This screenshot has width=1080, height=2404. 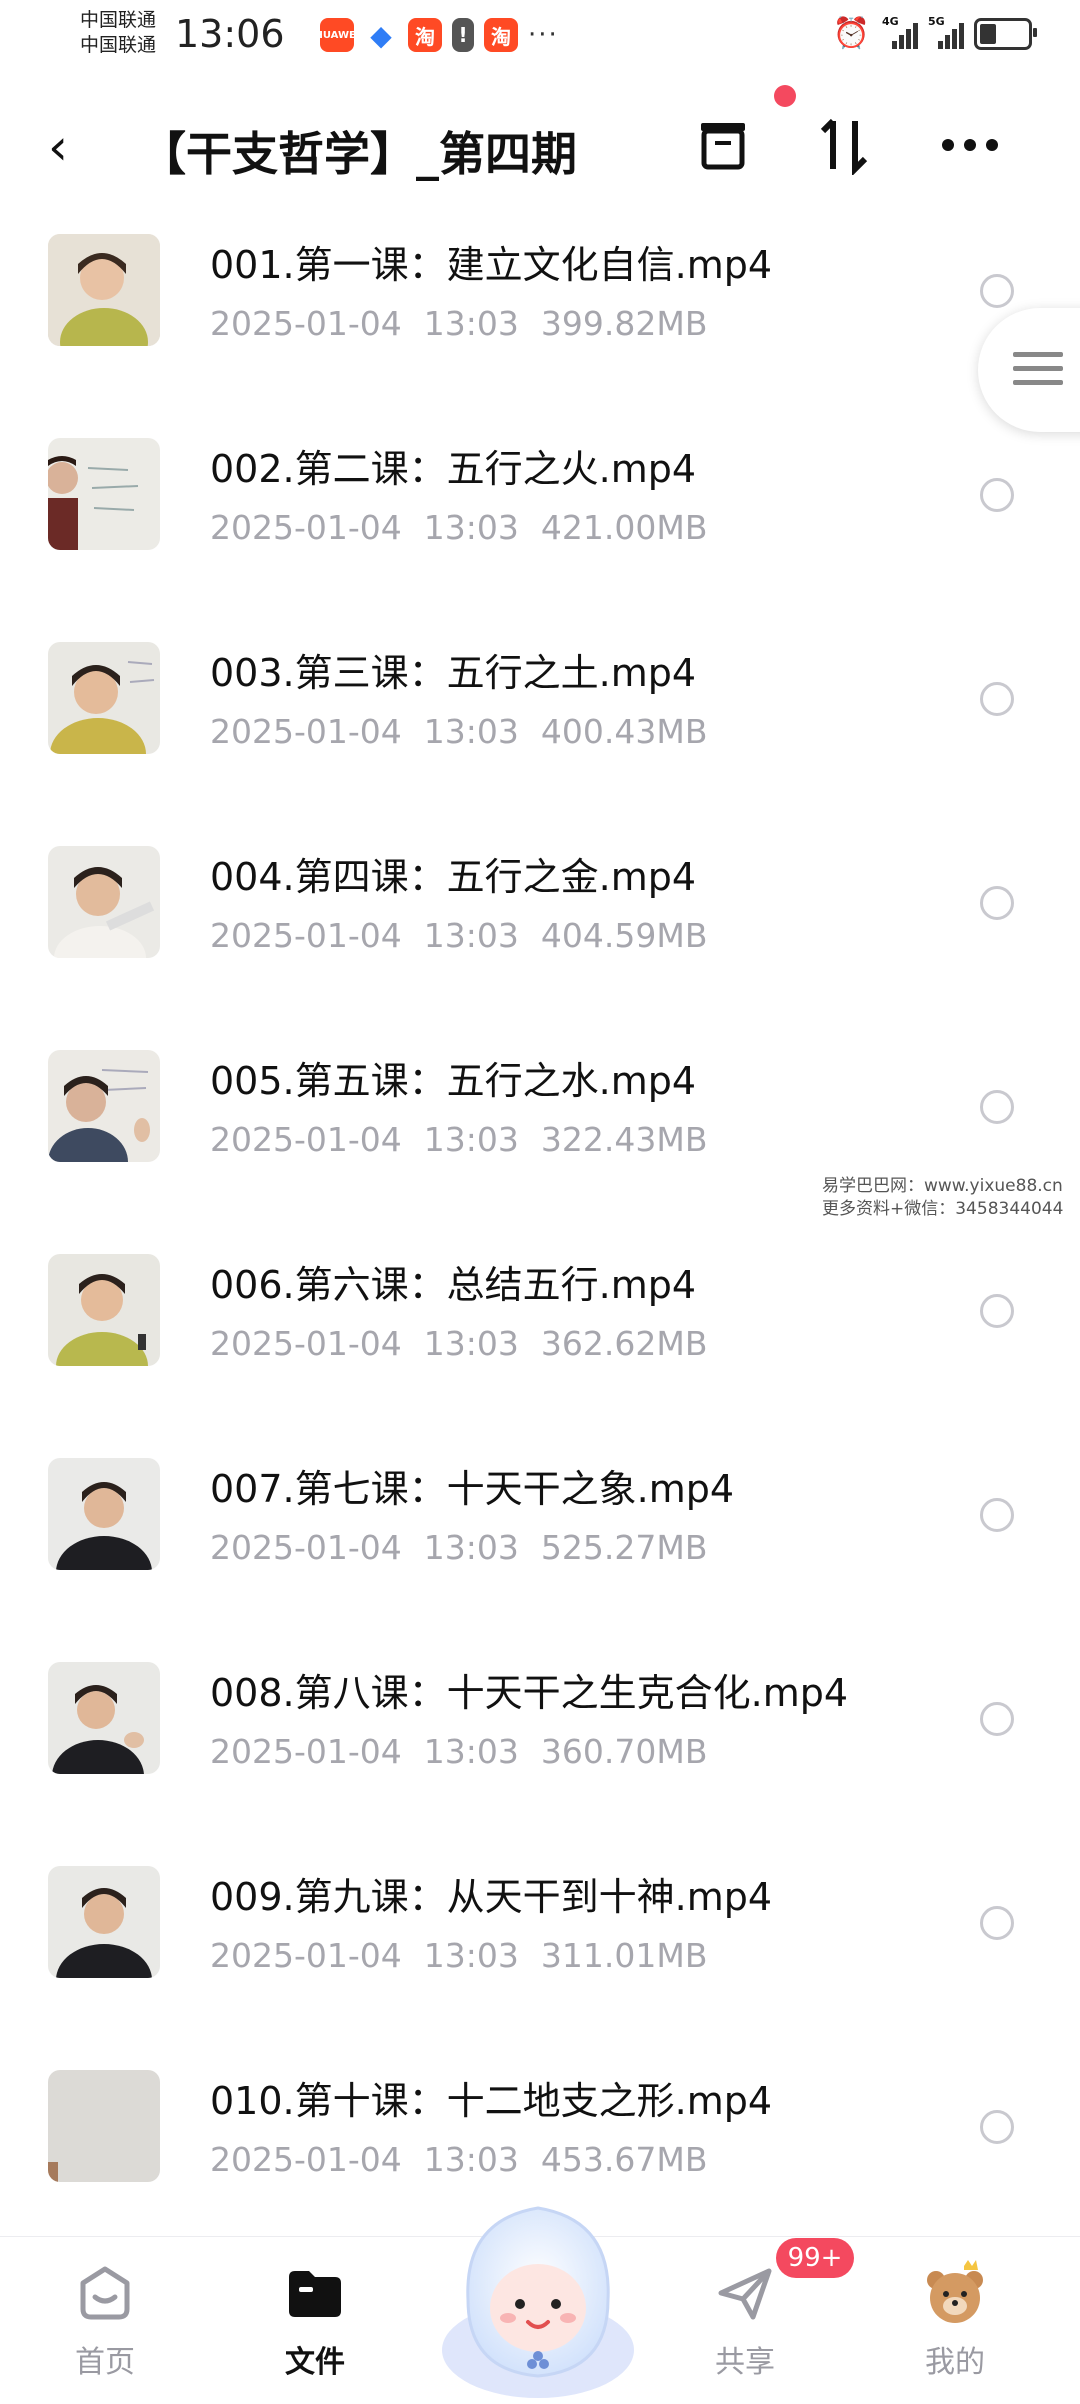 I want to click on file-meta: 2025-01-04 13:03 421.00MB, so click(x=469, y=527).